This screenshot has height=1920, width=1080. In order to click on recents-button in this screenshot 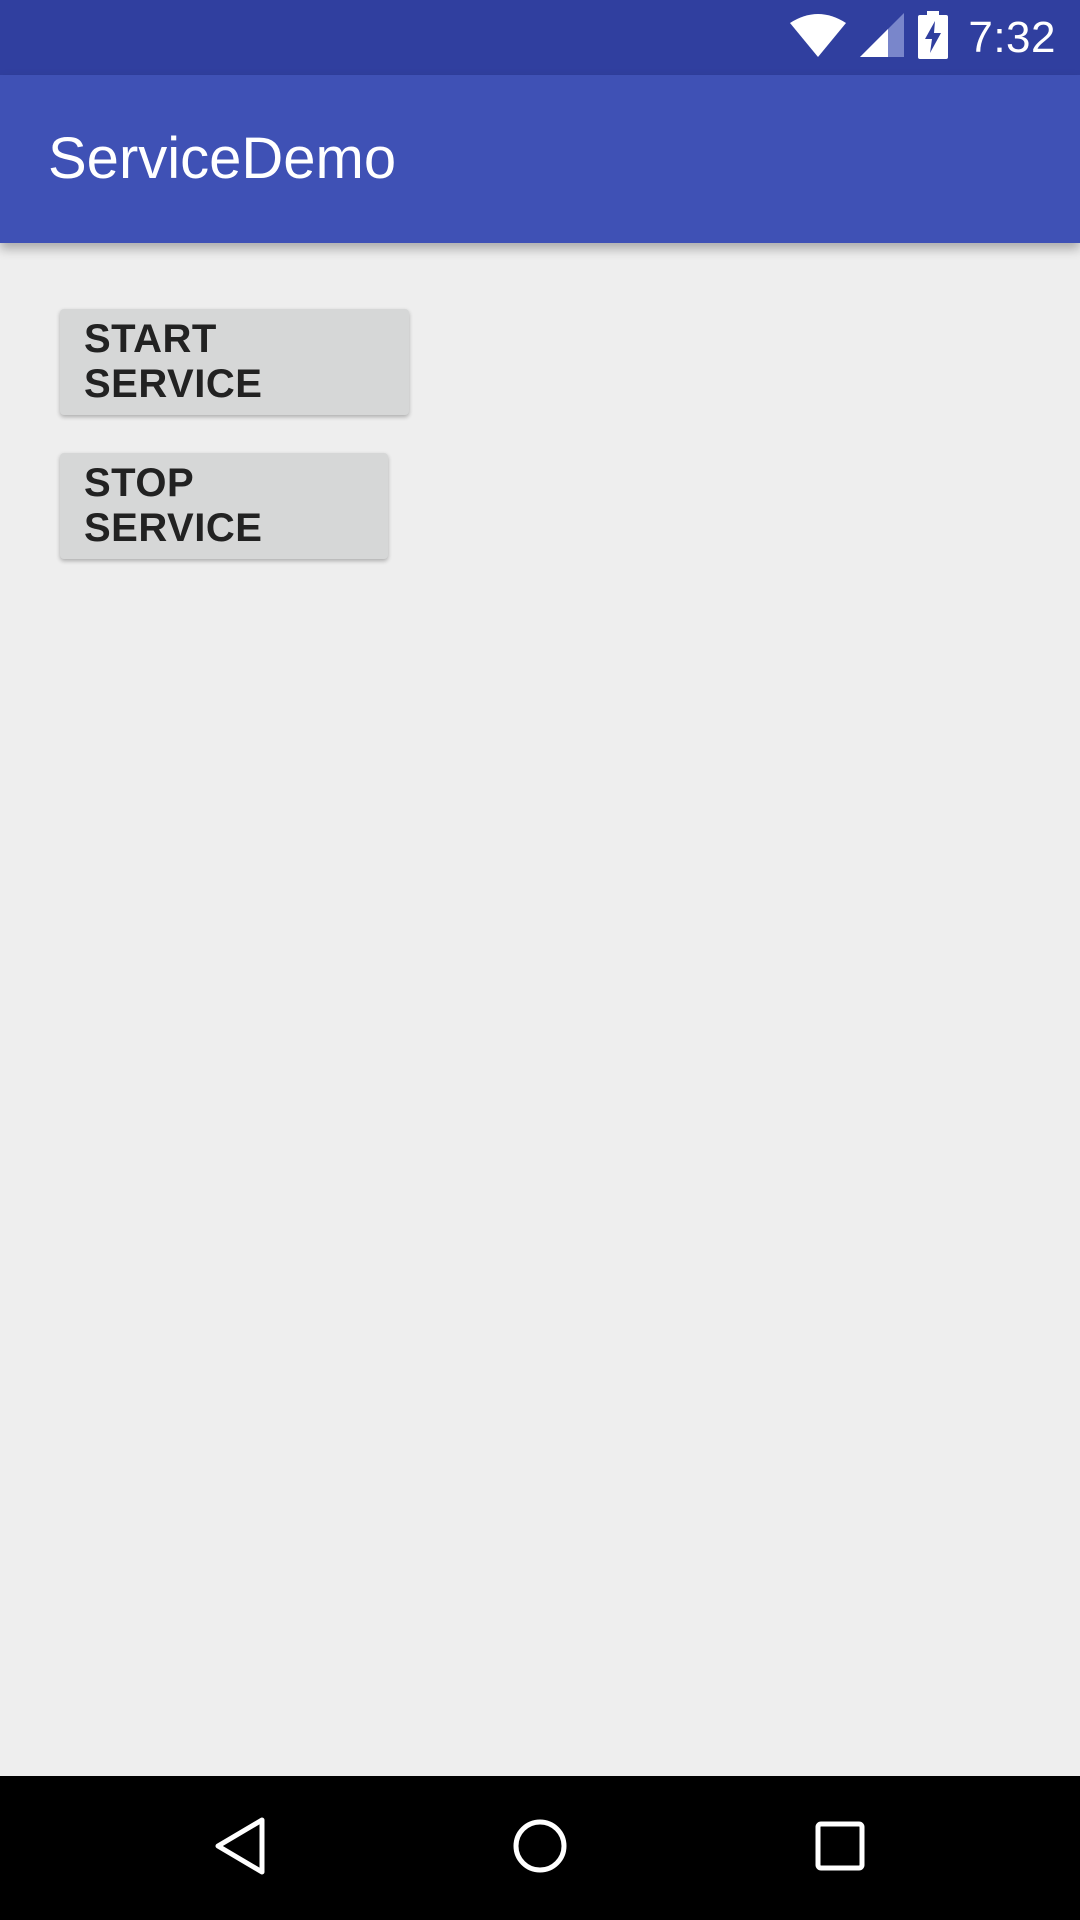, I will do `click(840, 1848)`.